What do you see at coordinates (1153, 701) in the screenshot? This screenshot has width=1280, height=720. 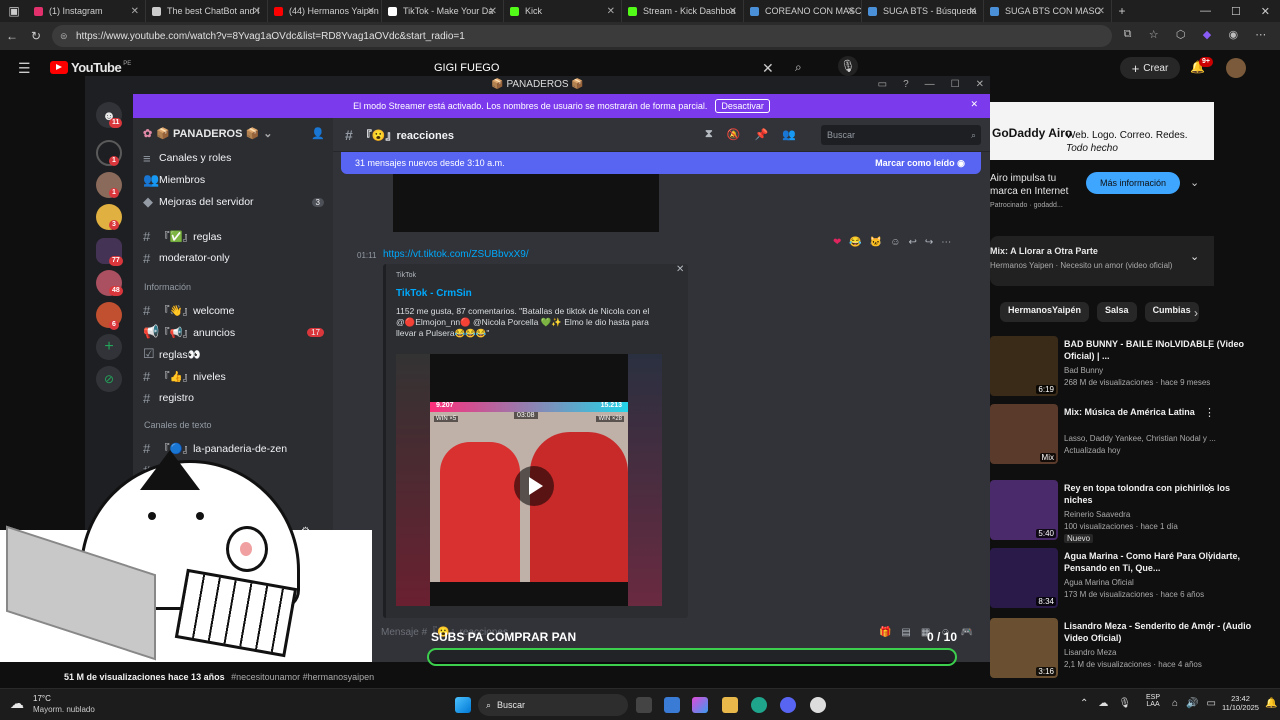 I see `language-indicator: ESP LAA` at bounding box center [1153, 701].